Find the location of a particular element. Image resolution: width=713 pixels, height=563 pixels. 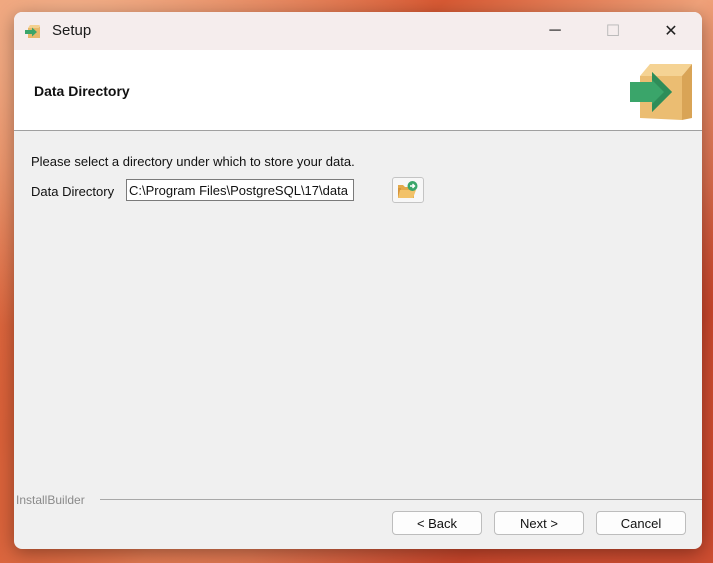

box-arrow-logo is located at coordinates (661, 92).